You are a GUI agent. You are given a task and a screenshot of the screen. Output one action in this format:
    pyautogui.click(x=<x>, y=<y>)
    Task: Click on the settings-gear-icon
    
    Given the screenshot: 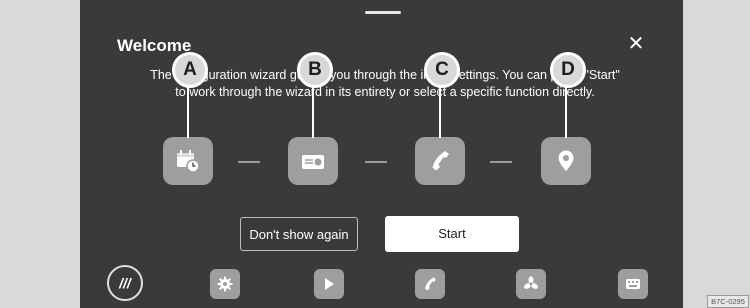 What is the action you would take?
    pyautogui.click(x=225, y=284)
    